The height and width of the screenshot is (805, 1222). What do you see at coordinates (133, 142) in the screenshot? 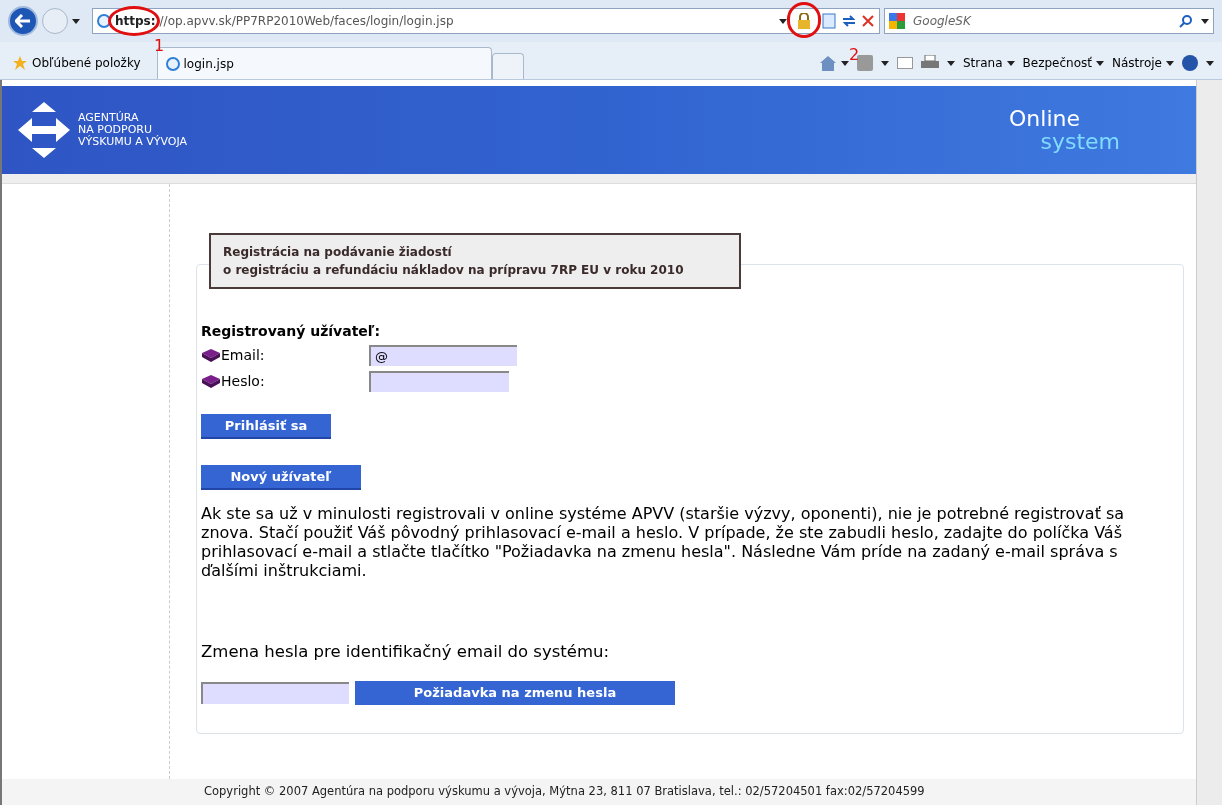
I see `logo-text: VÝSKUMU A VÝVOJA` at bounding box center [133, 142].